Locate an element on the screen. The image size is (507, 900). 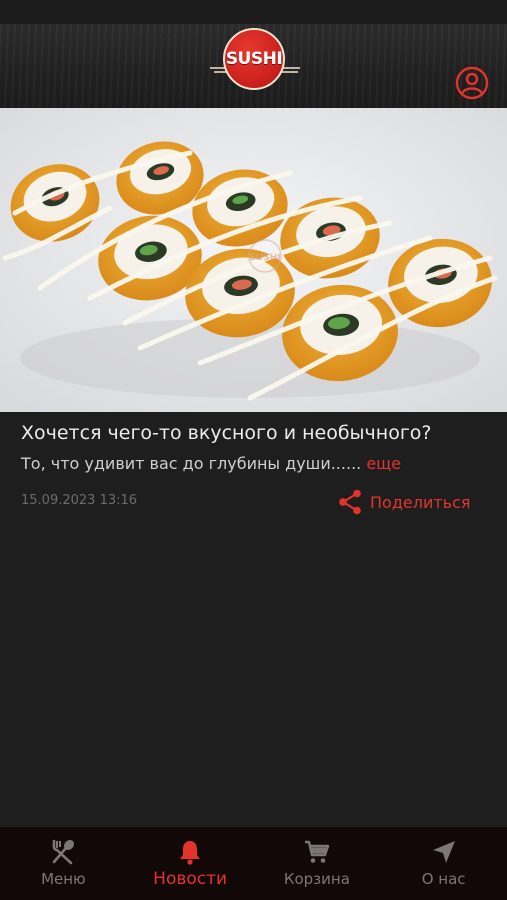
read-more-link: еще is located at coordinates (383, 463).